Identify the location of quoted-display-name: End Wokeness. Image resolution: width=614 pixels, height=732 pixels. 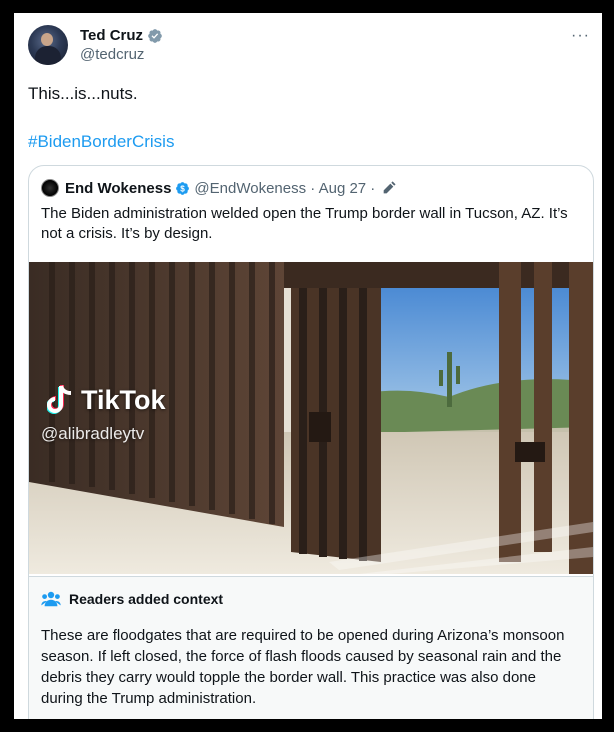
(118, 188).